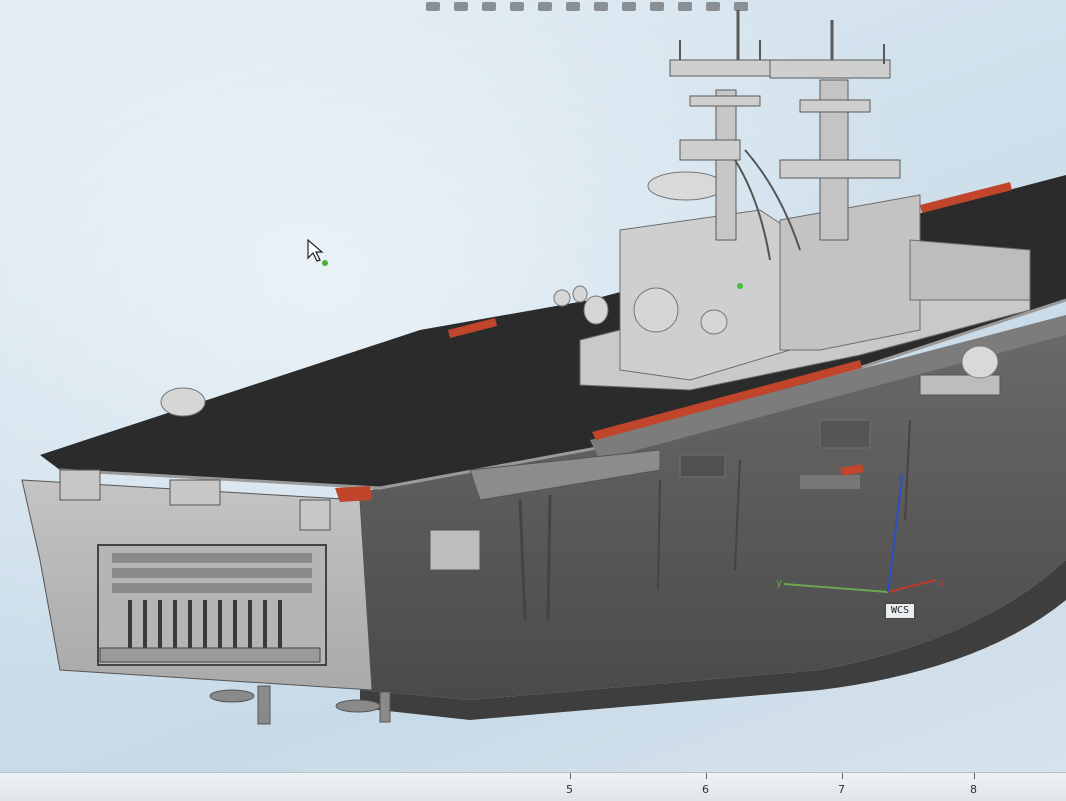  Describe the element at coordinates (212, 573) in the screenshot. I see `well-deck-gate-grille` at that location.